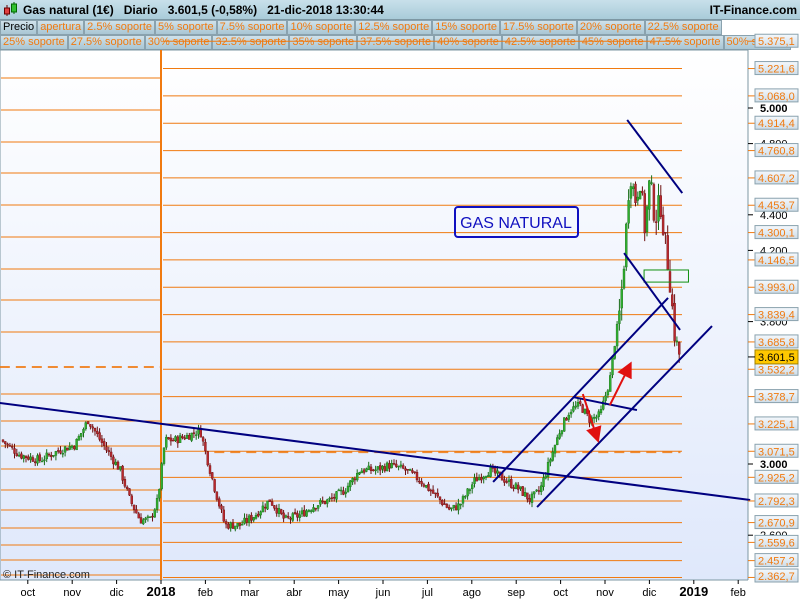 Image resolution: width=800 pixels, height=600 pixels. I want to click on support-label: 5.068,0, so click(776, 97).